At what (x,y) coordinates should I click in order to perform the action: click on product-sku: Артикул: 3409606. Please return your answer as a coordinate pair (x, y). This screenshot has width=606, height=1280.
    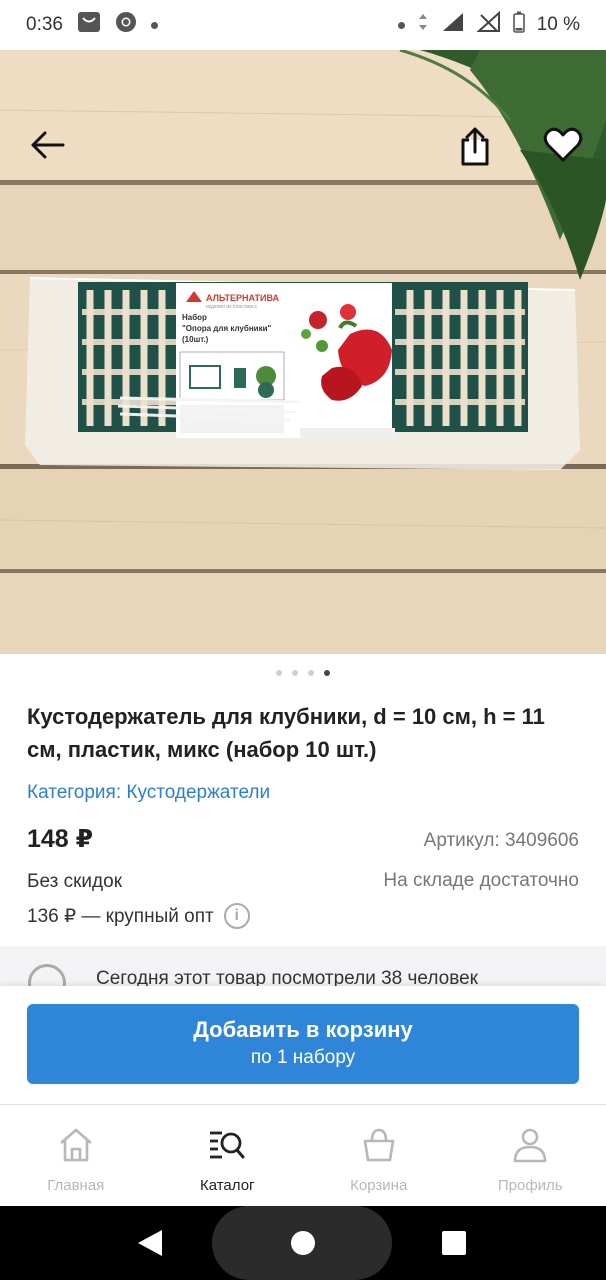
    Looking at the image, I should click on (501, 840).